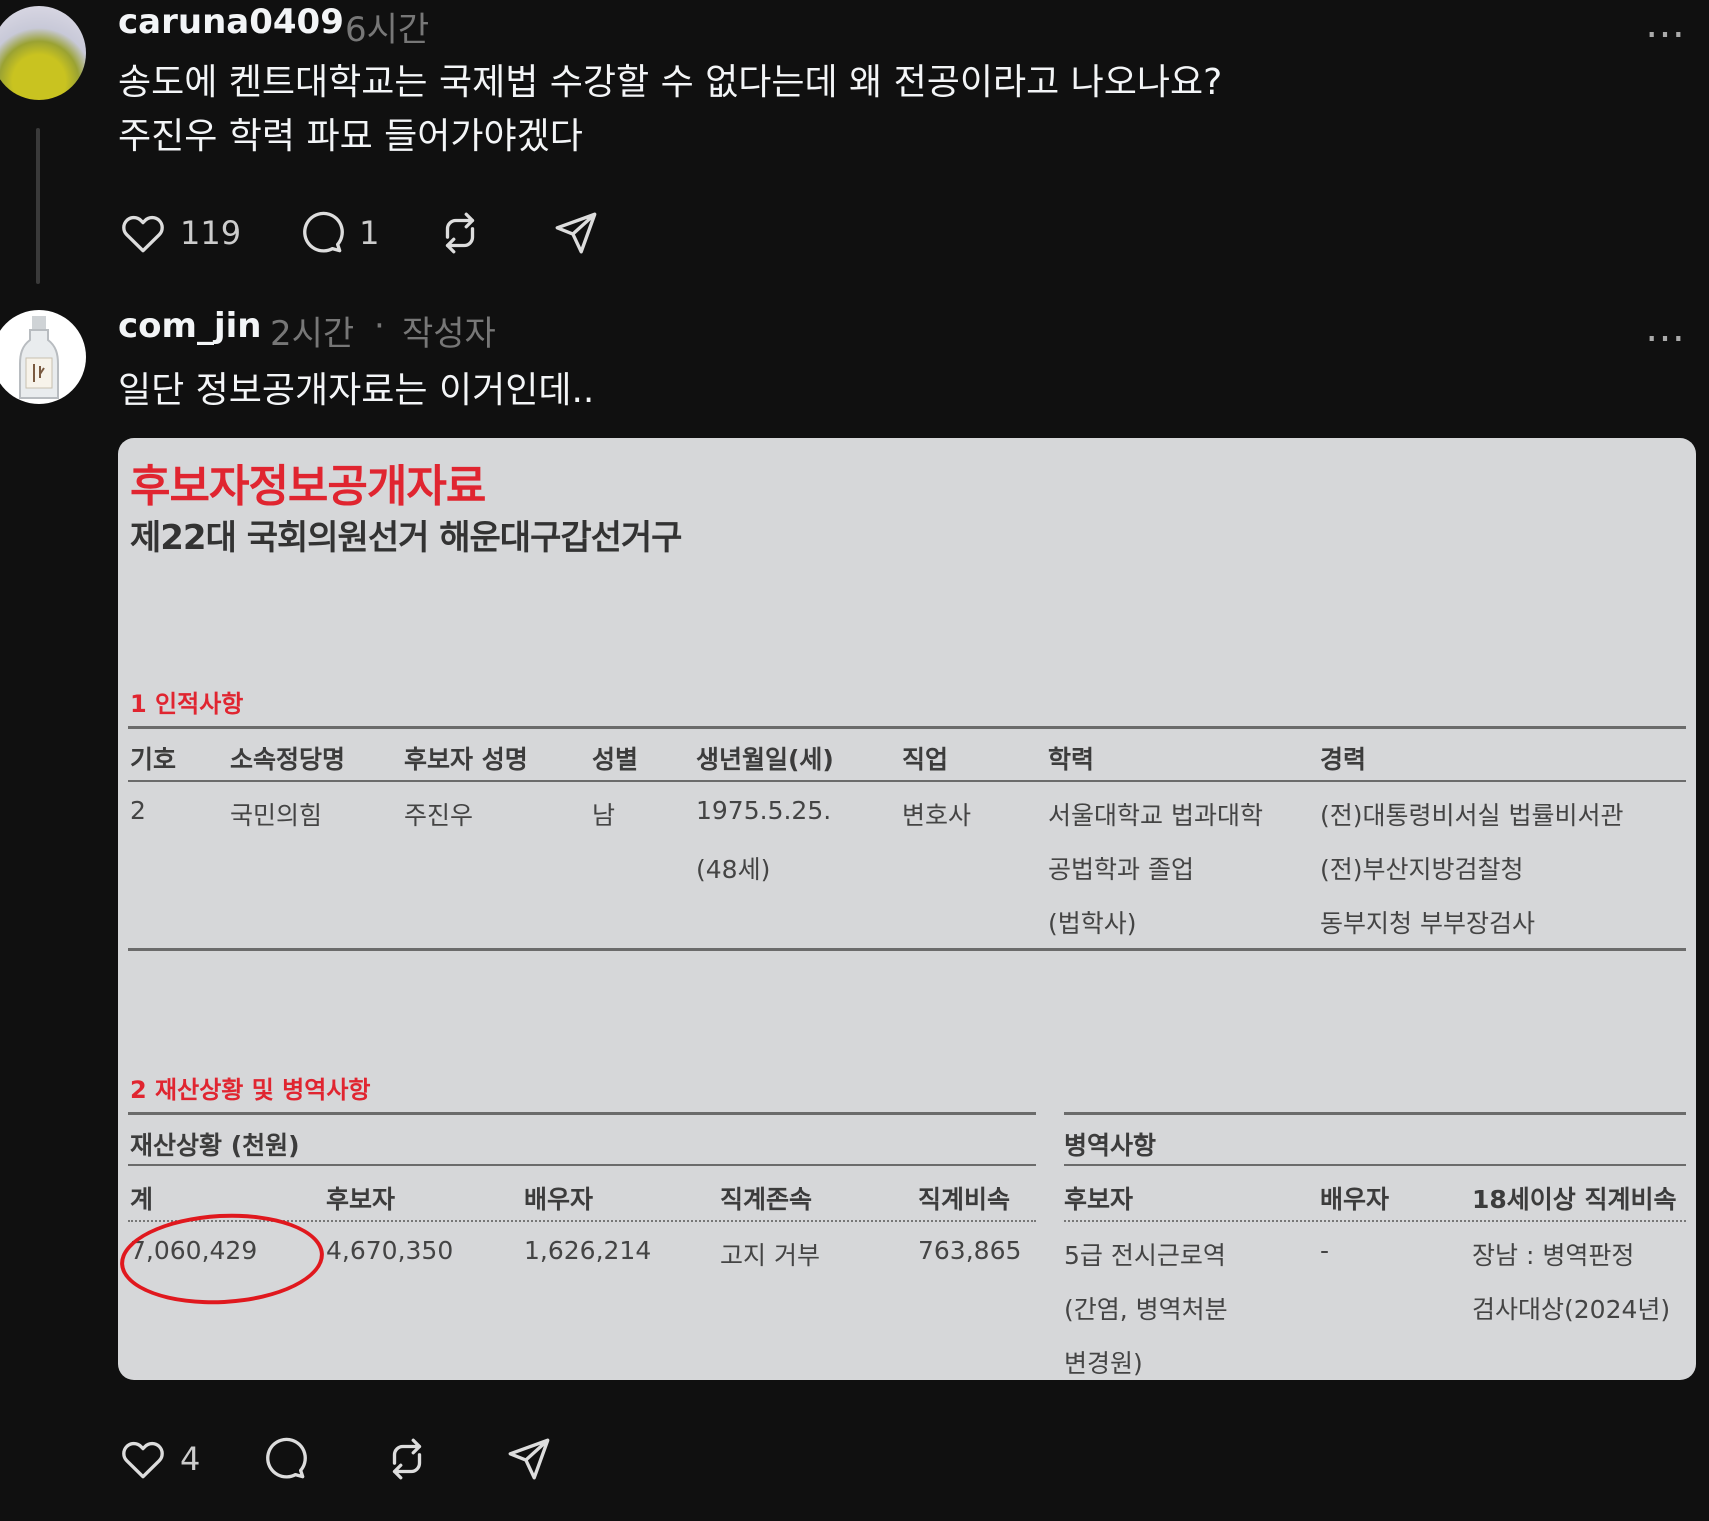  What do you see at coordinates (356, 390) in the screenshot?
I see `post-text: 일단 정보공개자료는 이거인데..` at bounding box center [356, 390].